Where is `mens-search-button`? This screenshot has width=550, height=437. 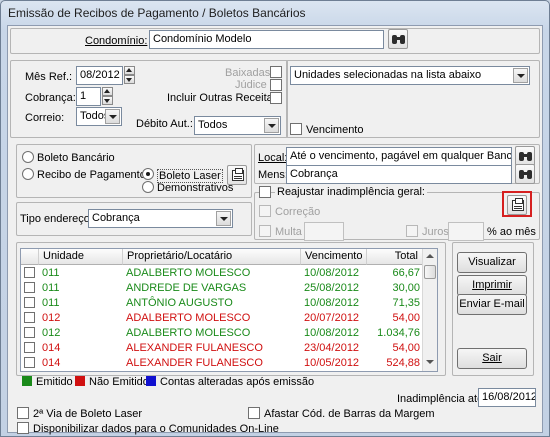 mens-search-button is located at coordinates (525, 174).